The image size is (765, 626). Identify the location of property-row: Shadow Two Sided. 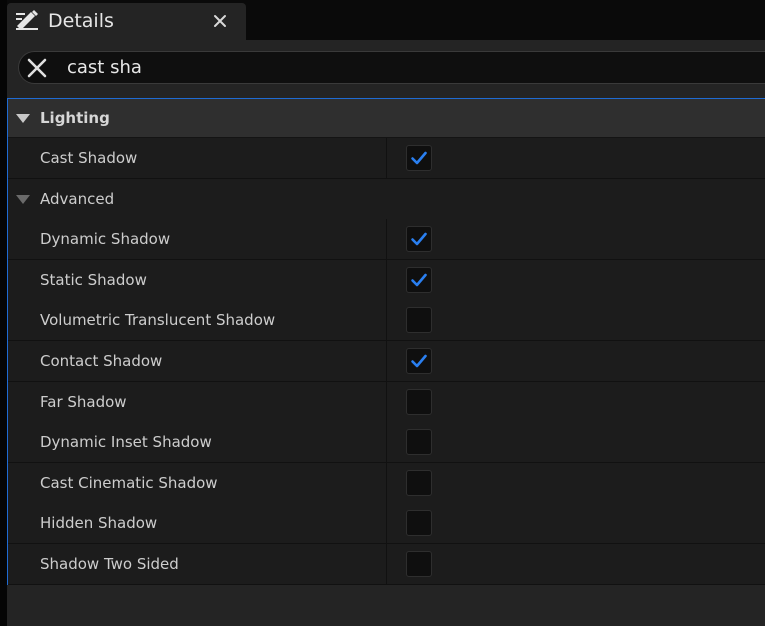
(386, 564).